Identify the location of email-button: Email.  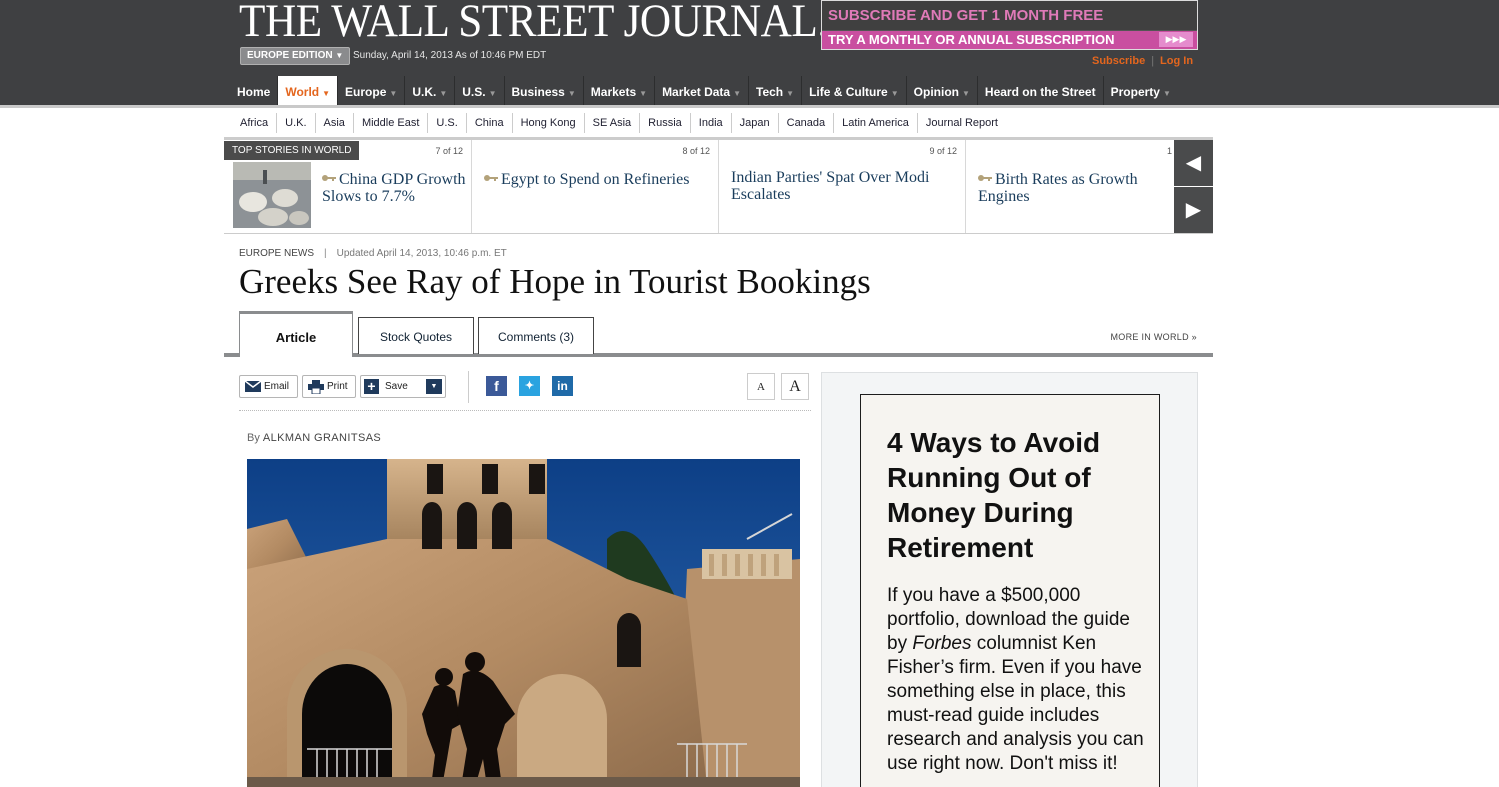
(268, 386).